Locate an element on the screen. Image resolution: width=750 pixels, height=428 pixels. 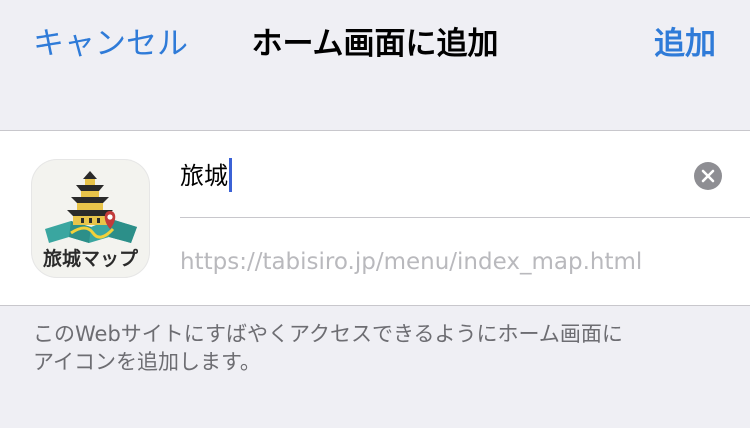
description-line-1: このWebサイトにすばやくアクセスできるようにホーム画面に is located at coordinates (328, 334).